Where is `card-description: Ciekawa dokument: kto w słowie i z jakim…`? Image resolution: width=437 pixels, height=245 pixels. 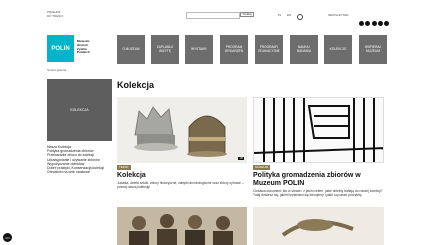
card-description: Ciekawa dokument: kto w słowie i z jakim… is located at coordinates (318, 193).